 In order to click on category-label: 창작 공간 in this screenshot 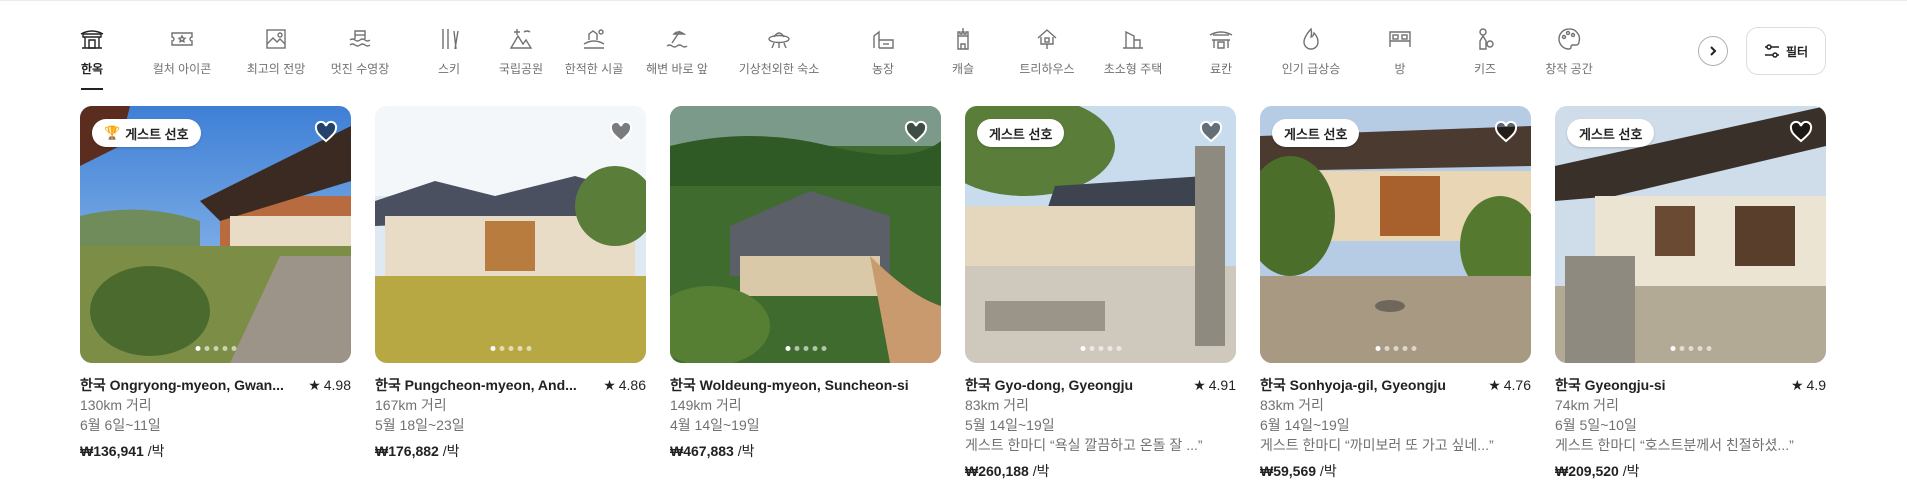, I will do `click(1569, 69)`.